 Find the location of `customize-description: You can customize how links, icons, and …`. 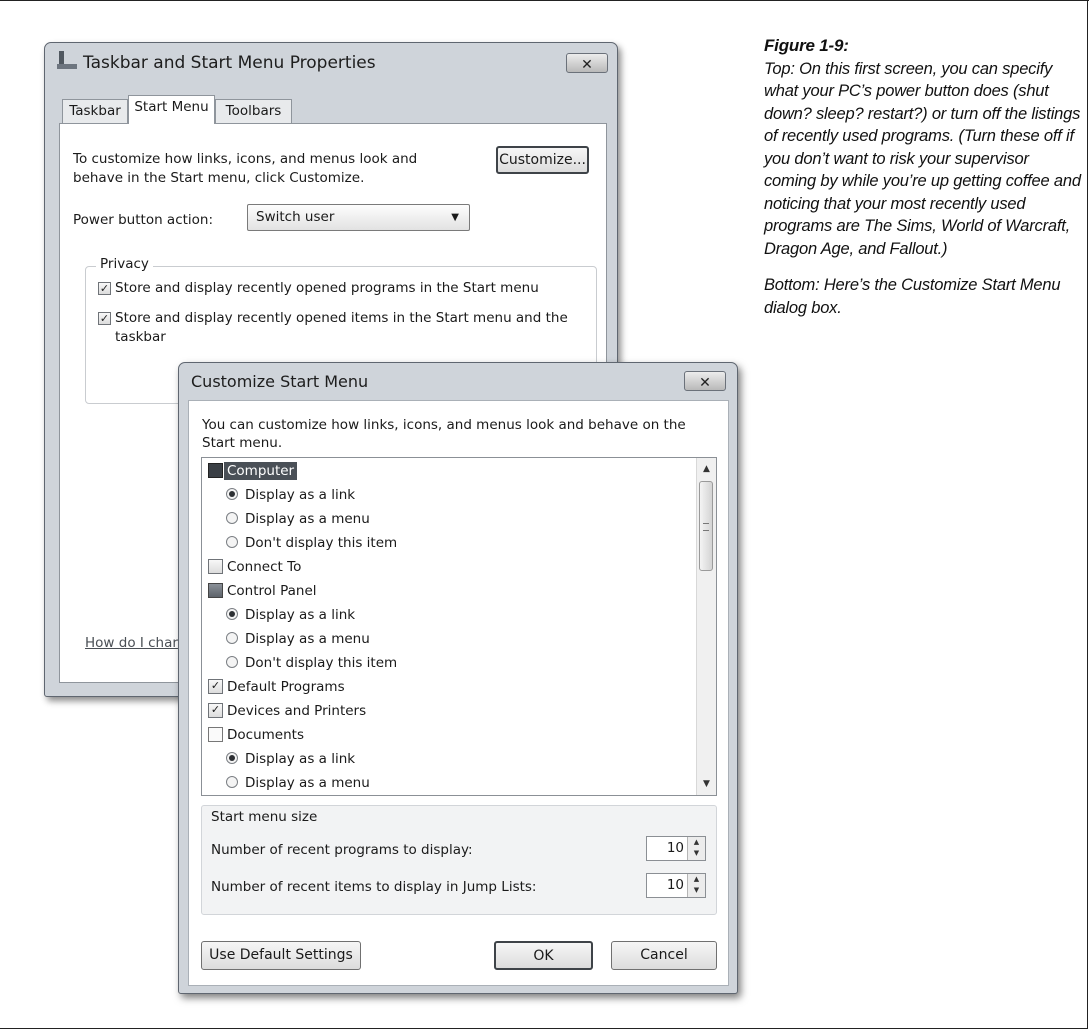

customize-description: You can customize how links, icons, and … is located at coordinates (444, 434).